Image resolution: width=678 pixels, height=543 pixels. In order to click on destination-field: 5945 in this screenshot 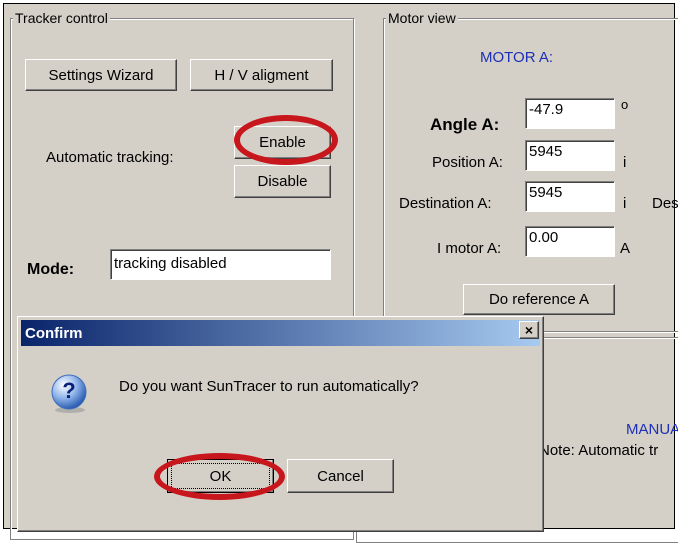, I will do `click(570, 196)`.